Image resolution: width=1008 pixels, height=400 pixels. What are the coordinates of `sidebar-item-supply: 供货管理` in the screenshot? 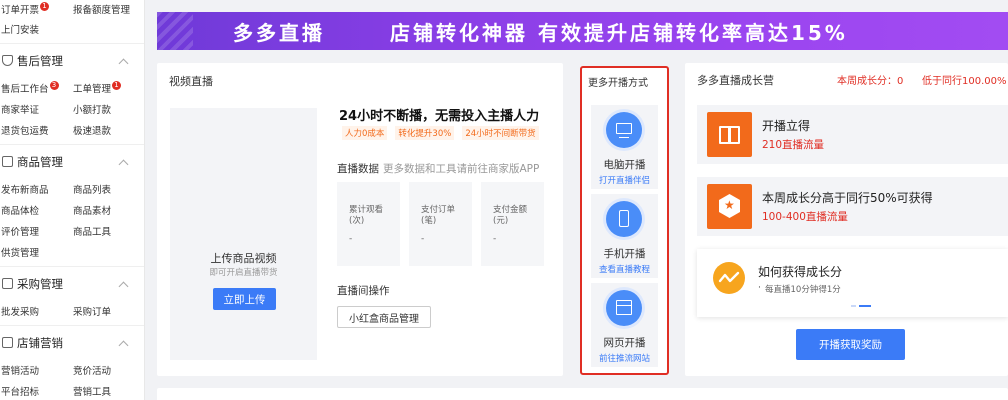 It's located at (20, 252).